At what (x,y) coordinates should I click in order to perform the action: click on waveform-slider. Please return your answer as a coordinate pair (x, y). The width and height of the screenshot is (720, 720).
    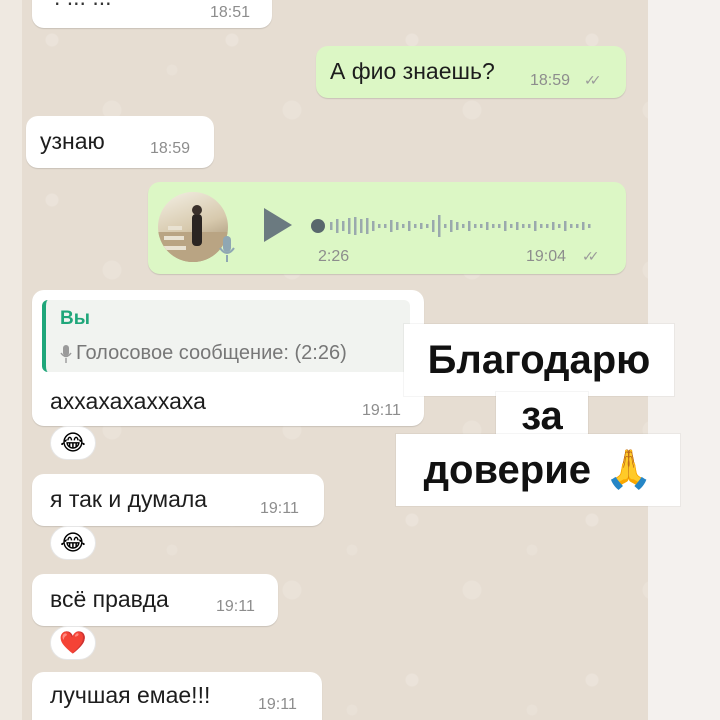
    Looking at the image, I should click on (458, 226).